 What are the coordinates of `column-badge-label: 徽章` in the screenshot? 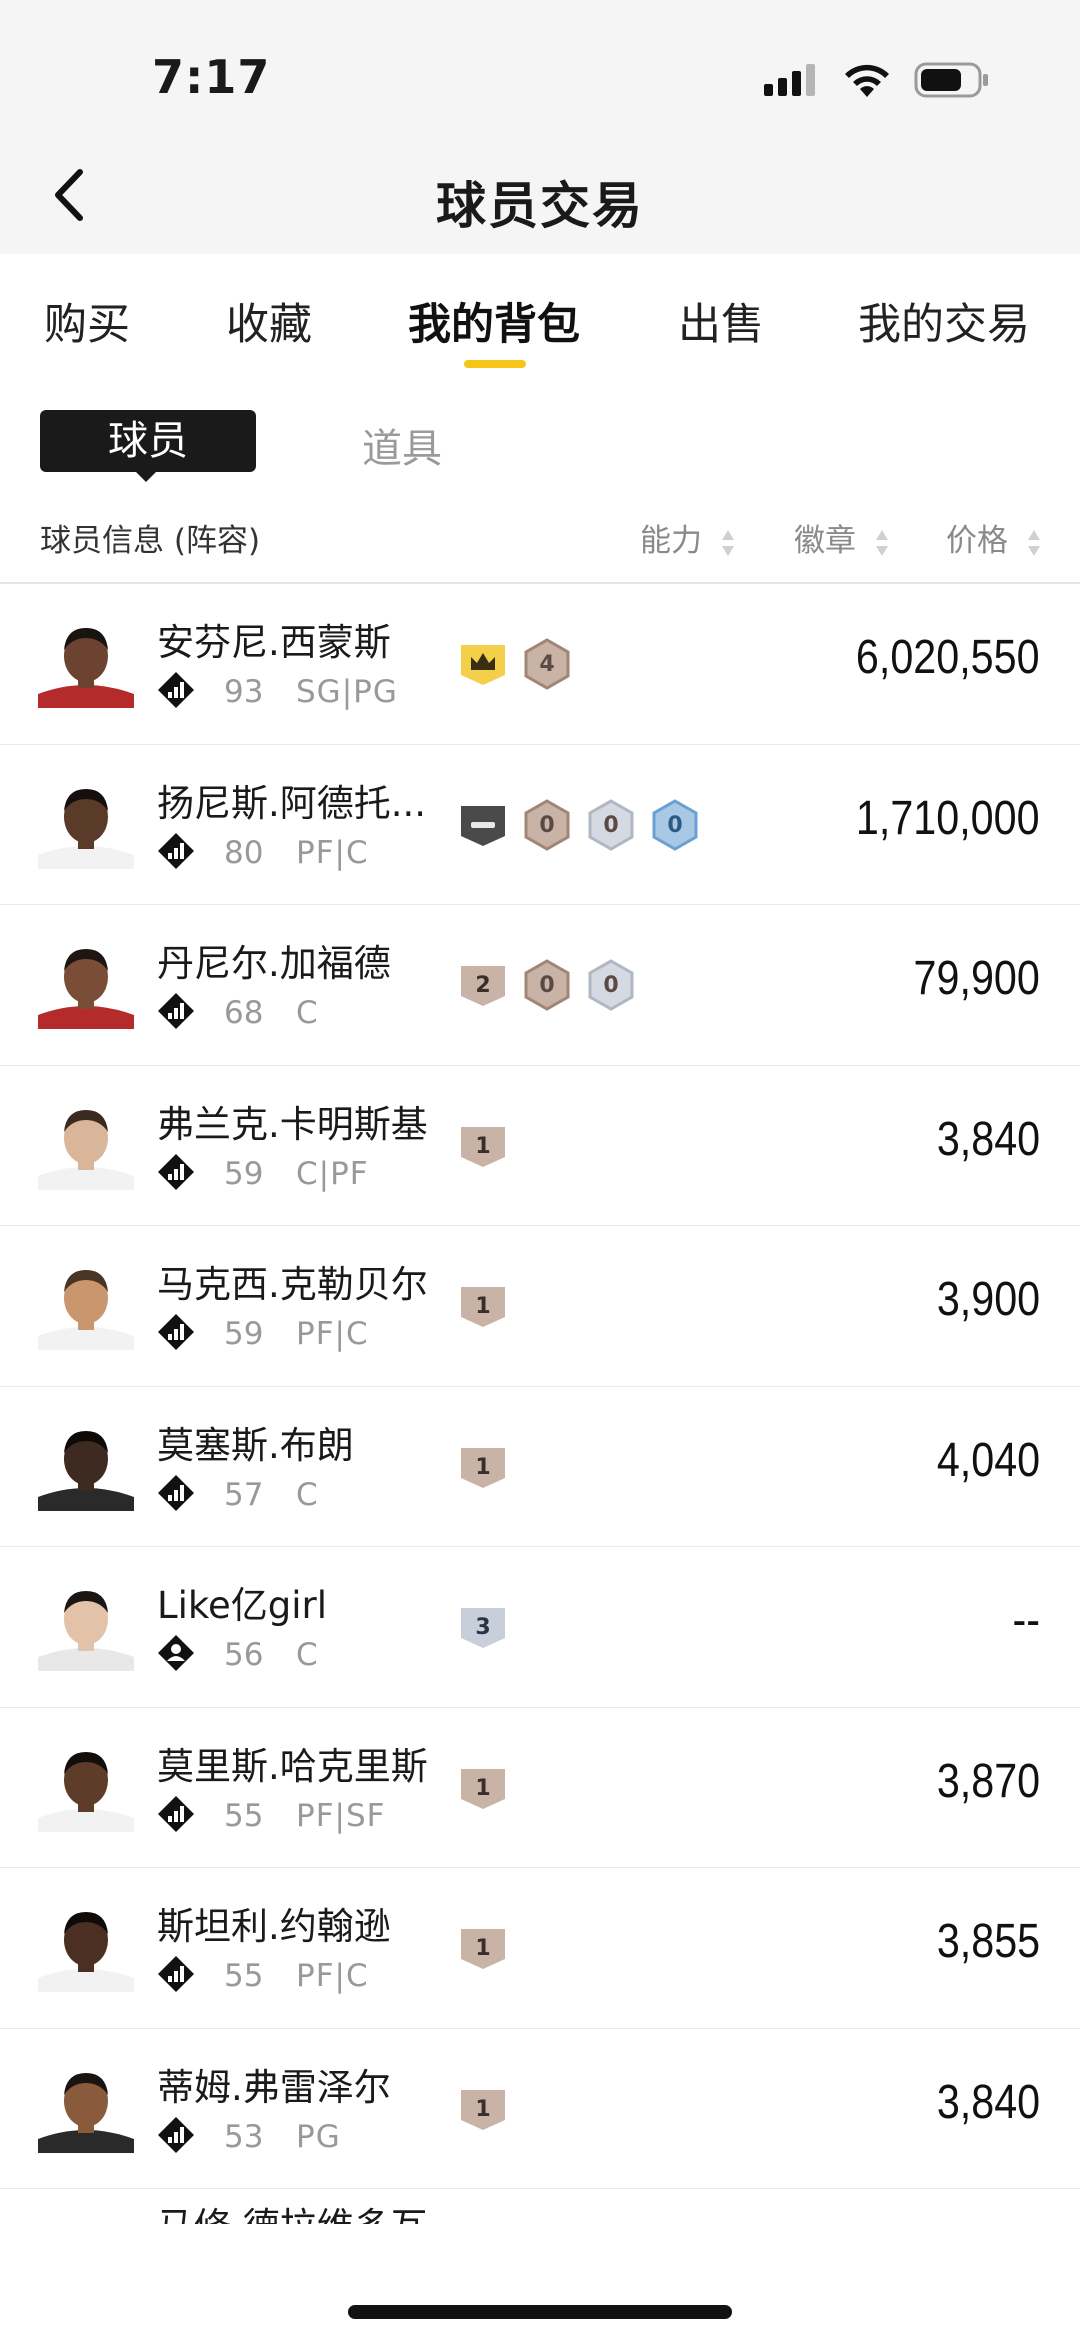 It's located at (825, 541).